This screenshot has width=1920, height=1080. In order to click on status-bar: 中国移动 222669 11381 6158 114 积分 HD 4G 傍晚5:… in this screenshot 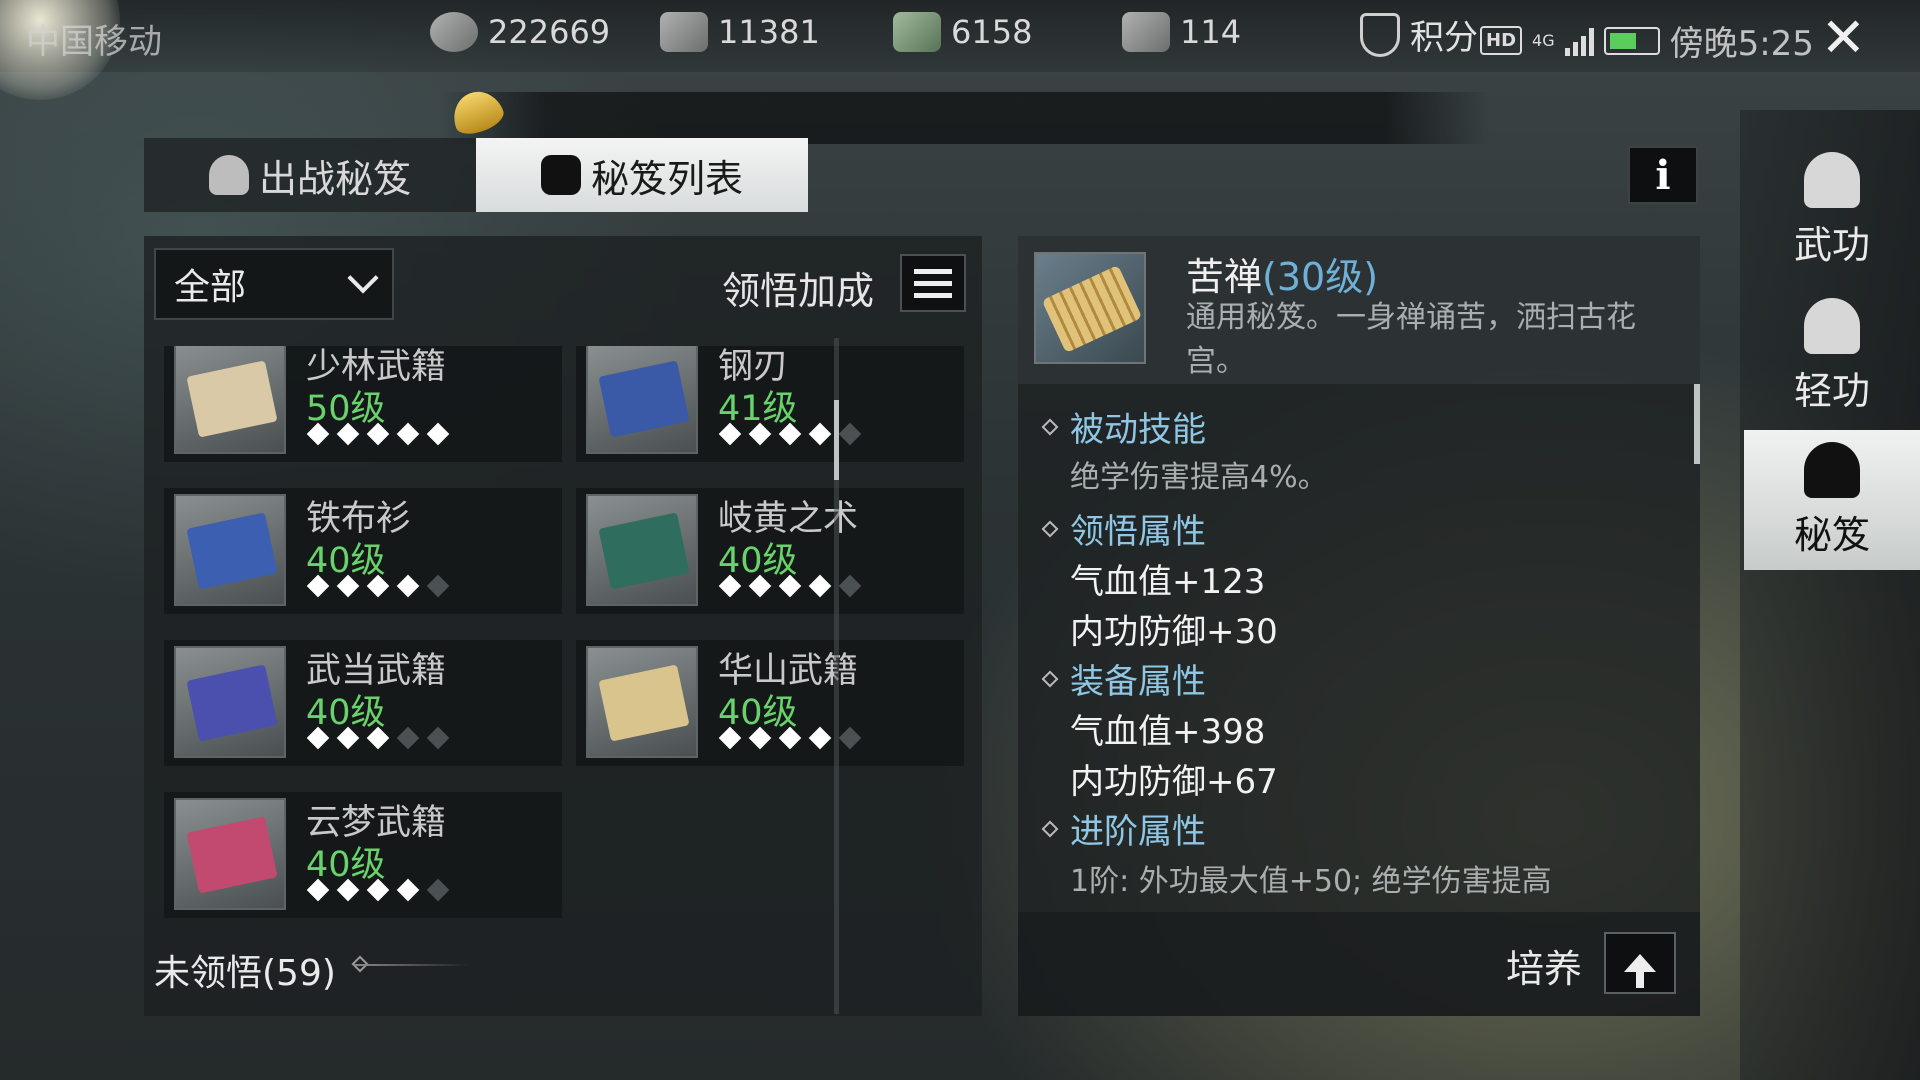, I will do `click(960, 50)`.